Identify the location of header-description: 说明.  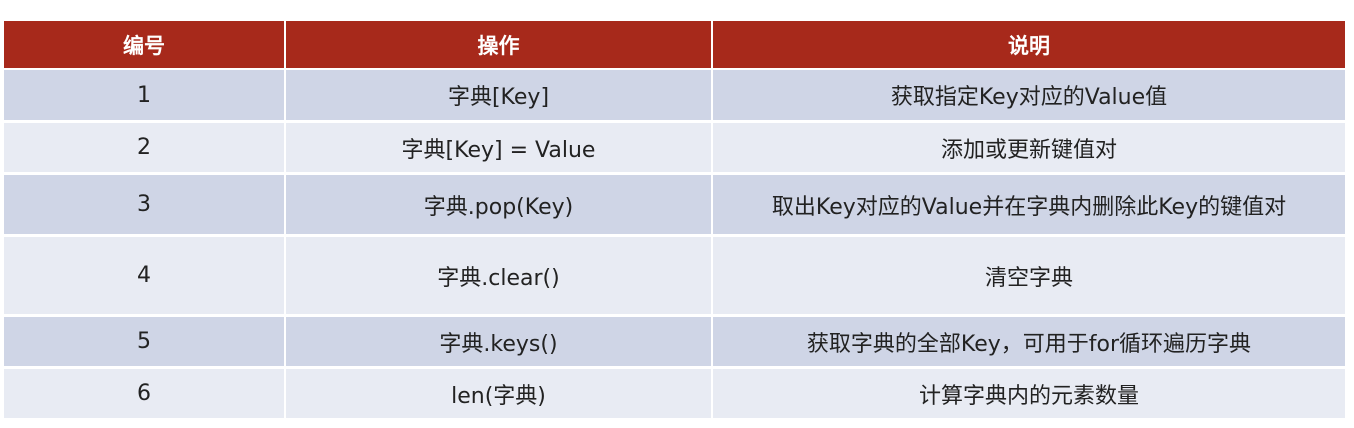
(1028, 45).